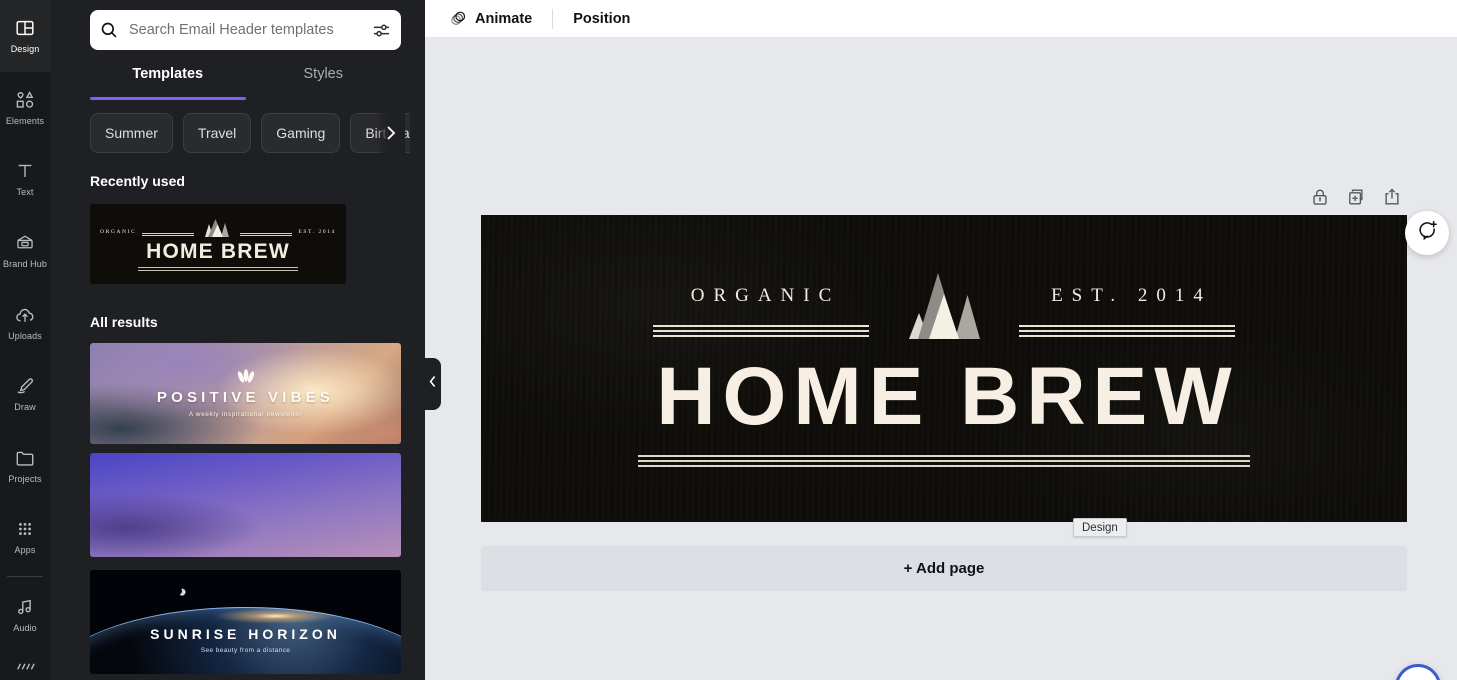  I want to click on lock-icon, so click(1320, 197).